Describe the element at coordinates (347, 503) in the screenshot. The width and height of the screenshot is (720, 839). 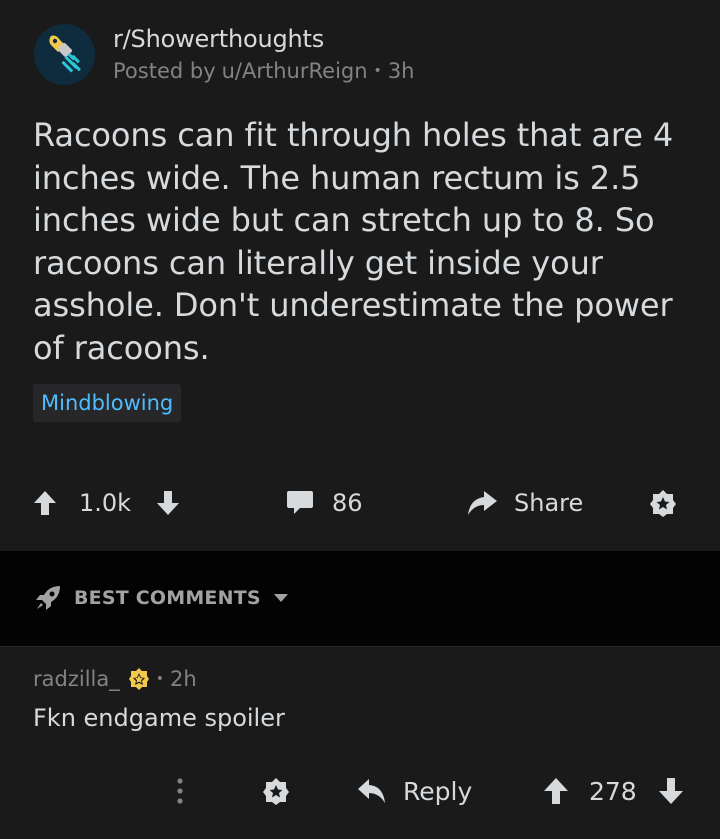
I see `comment-count: 86` at that location.